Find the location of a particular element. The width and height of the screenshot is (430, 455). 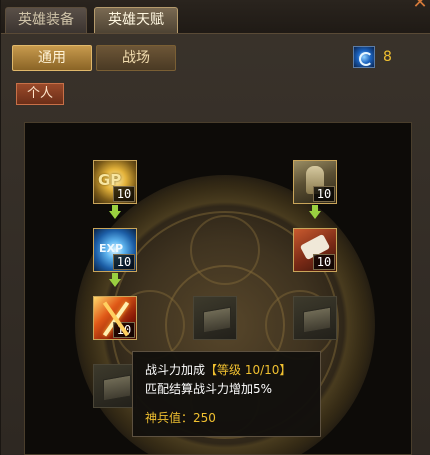

scroll-skill: 10 is located at coordinates (315, 250).